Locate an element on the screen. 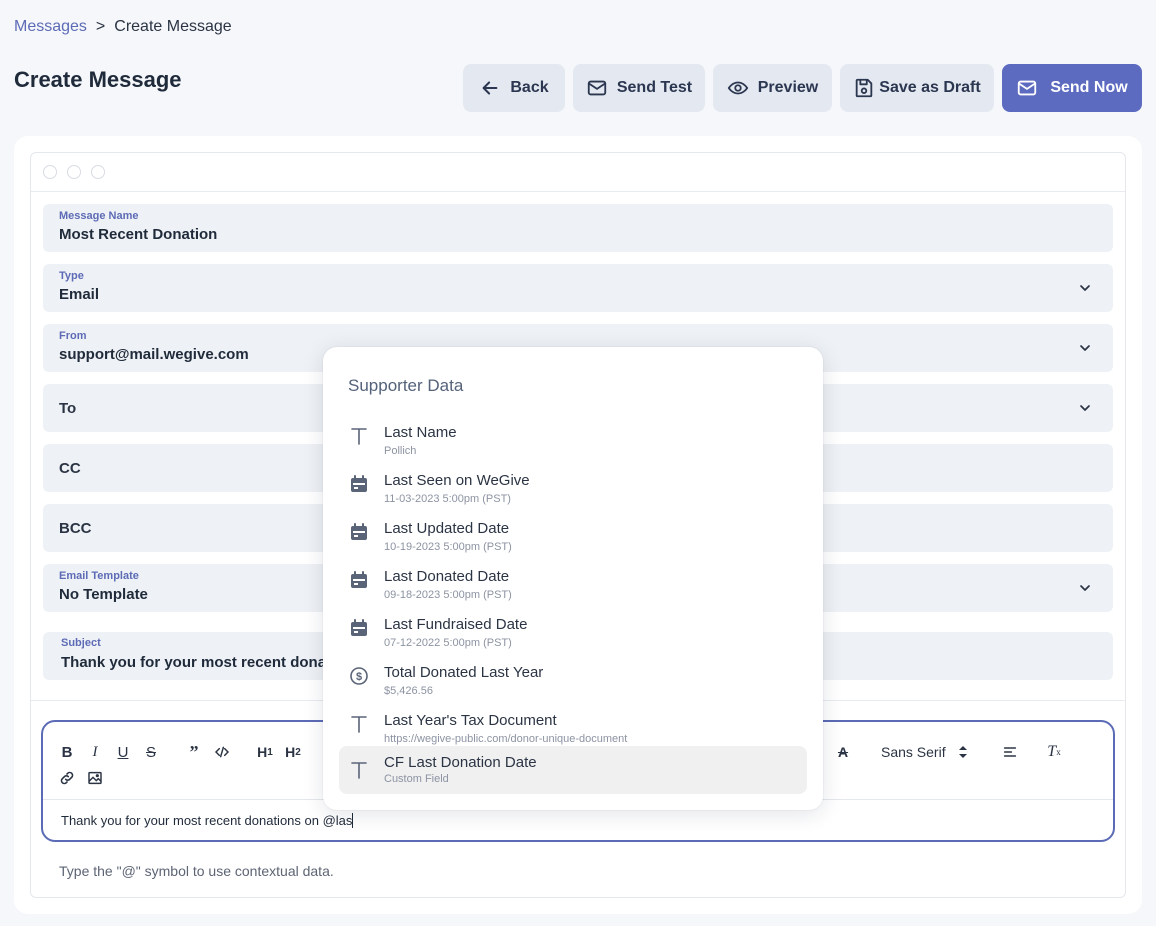 The height and width of the screenshot is (926, 1156). back-button: Back is located at coordinates (514, 88).